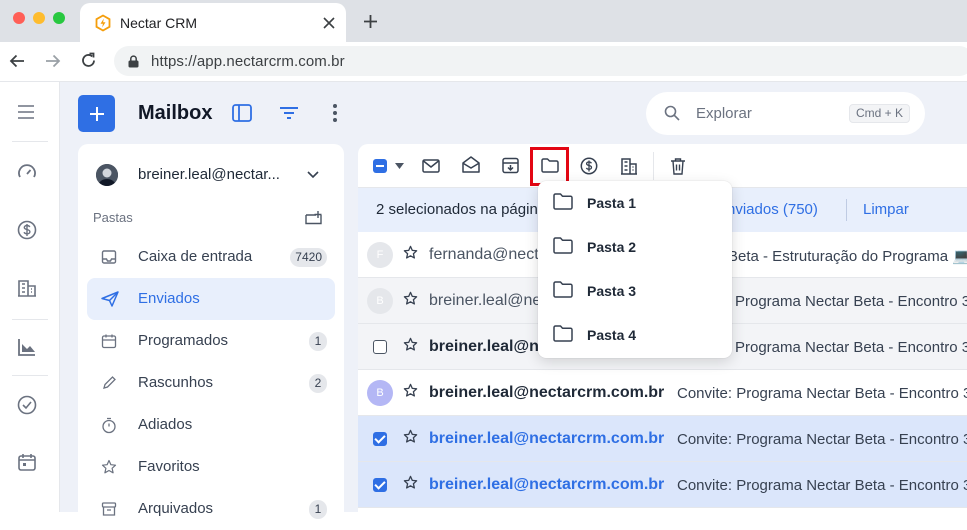 The height and width of the screenshot is (530, 967). I want to click on sidebar-item-rascunhos: Rascunhos 2, so click(211, 383).